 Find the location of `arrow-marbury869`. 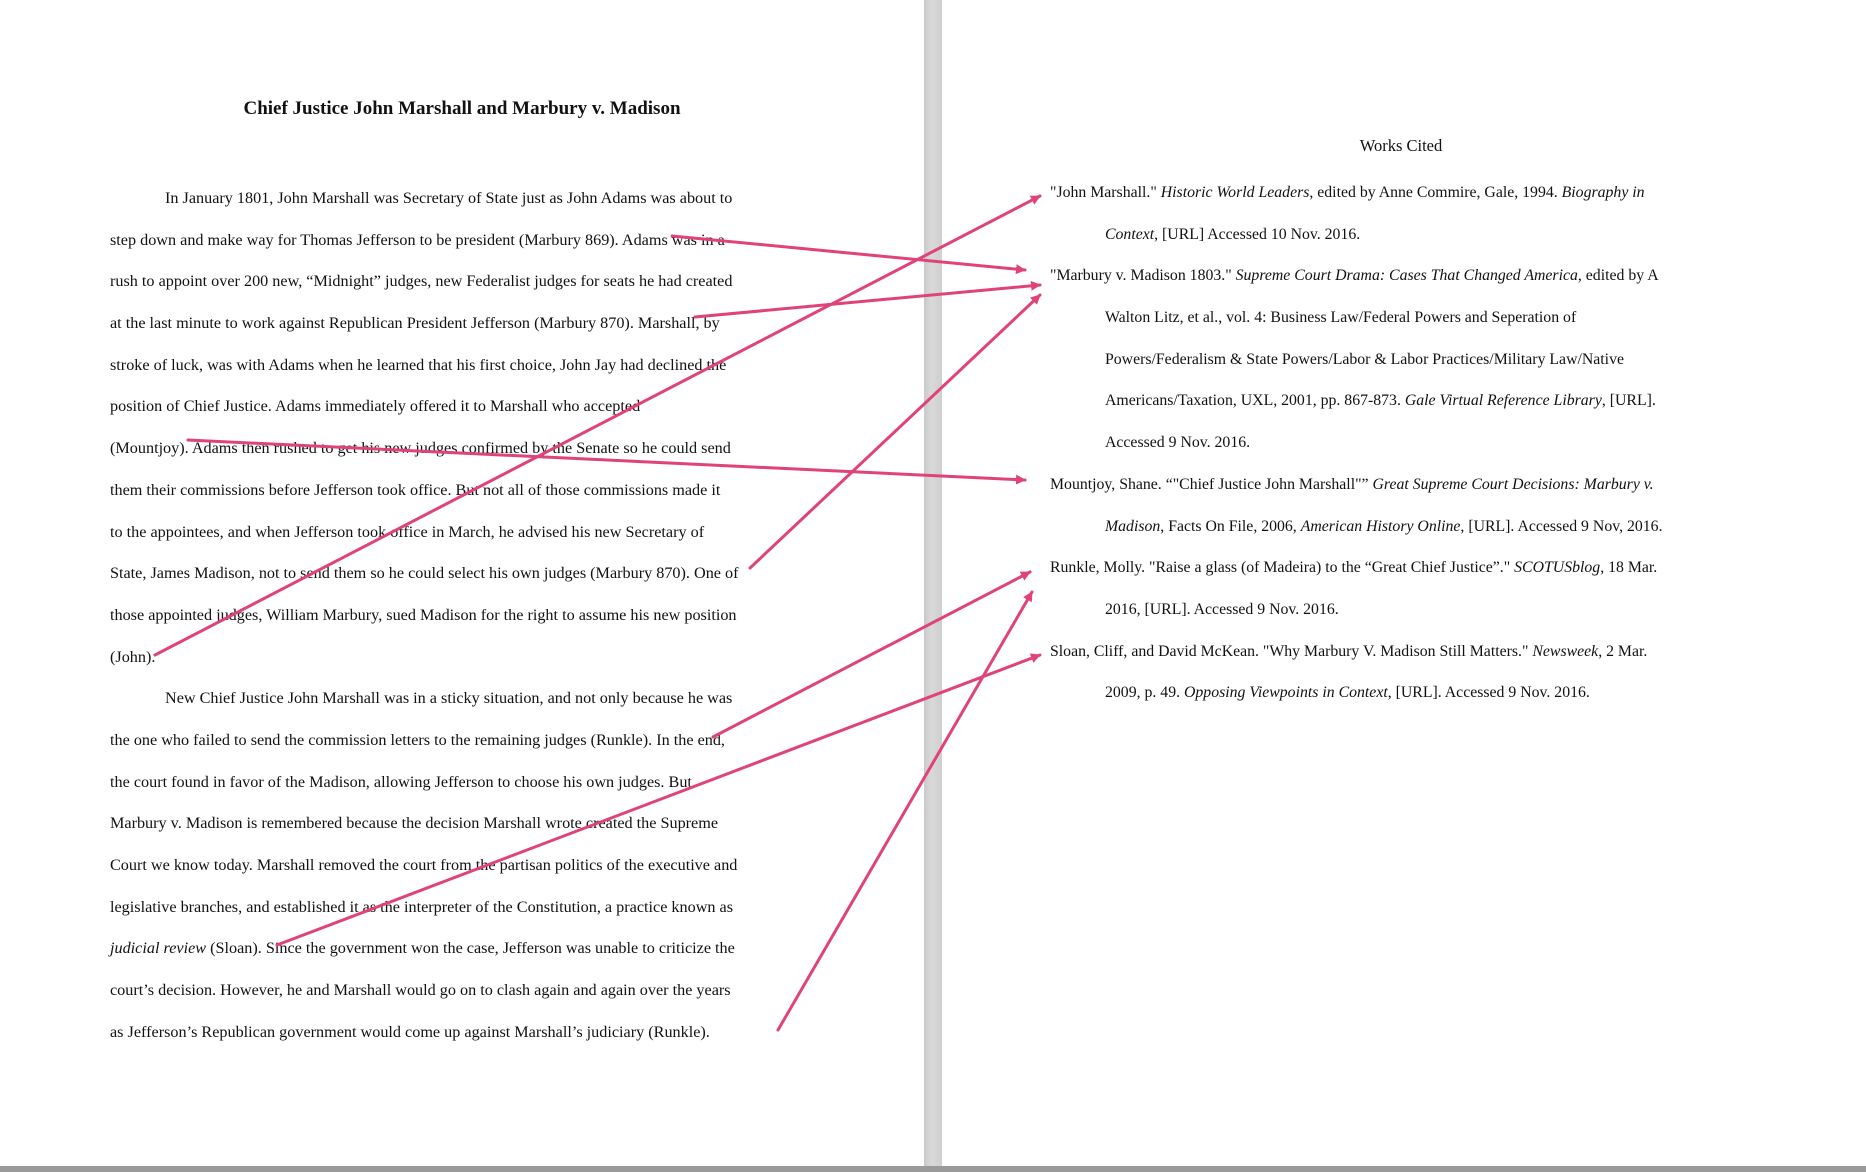

arrow-marbury869 is located at coordinates (848, 254).